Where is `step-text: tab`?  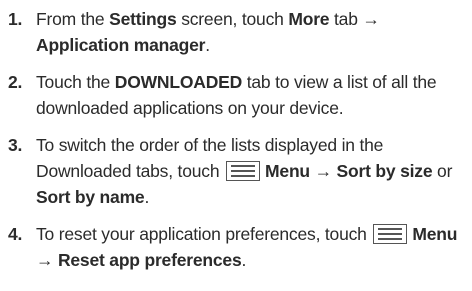
step-text: tab is located at coordinates (346, 19).